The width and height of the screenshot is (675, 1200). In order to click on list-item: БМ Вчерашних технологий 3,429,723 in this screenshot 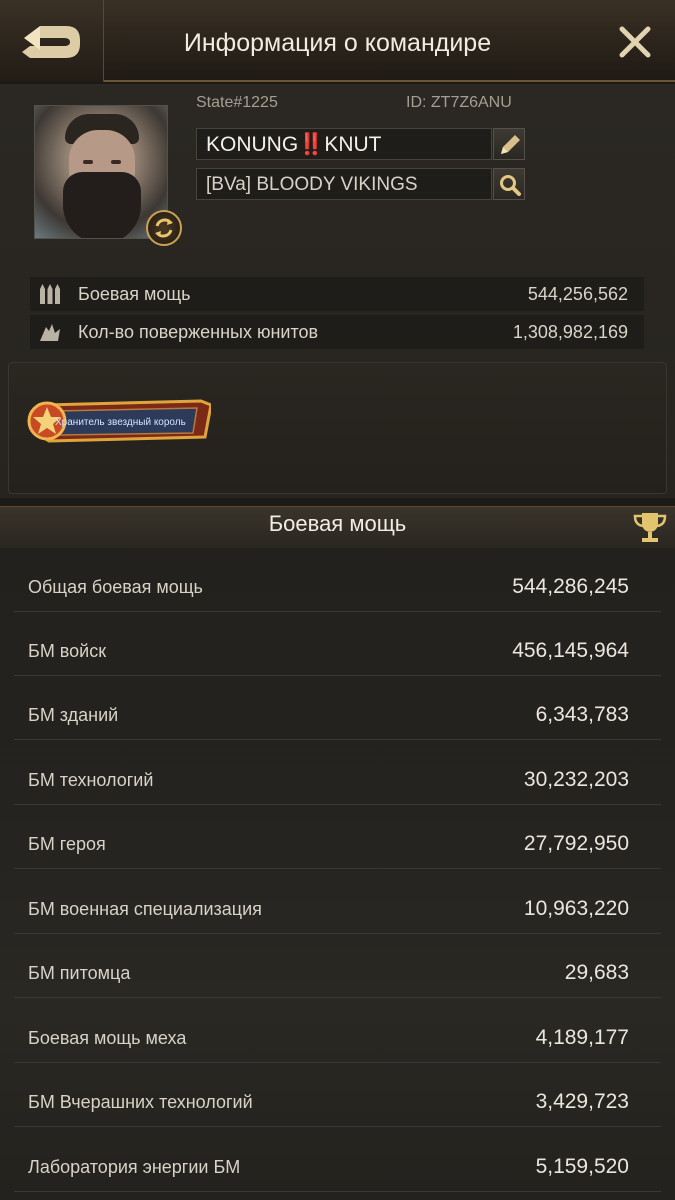, I will do `click(337, 1095)`.